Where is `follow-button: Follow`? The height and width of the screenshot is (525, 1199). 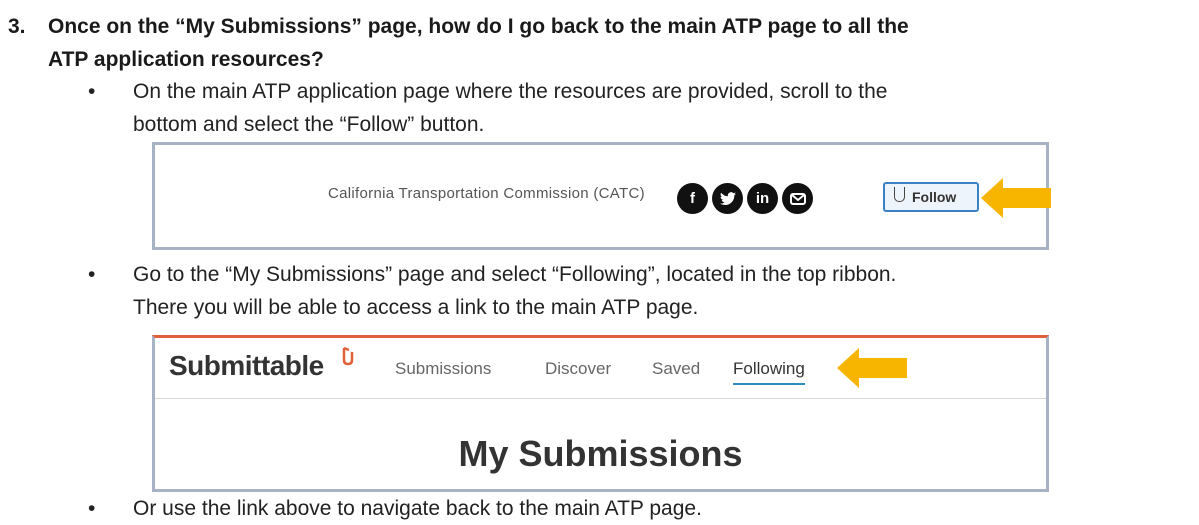
follow-button: Follow is located at coordinates (931, 197).